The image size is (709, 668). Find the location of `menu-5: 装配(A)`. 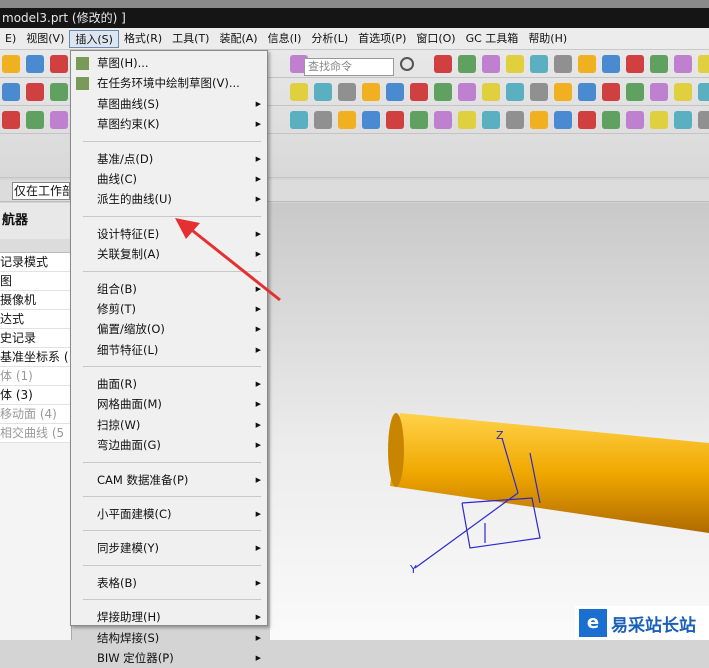

menu-5: 装配(A) is located at coordinates (238, 39).